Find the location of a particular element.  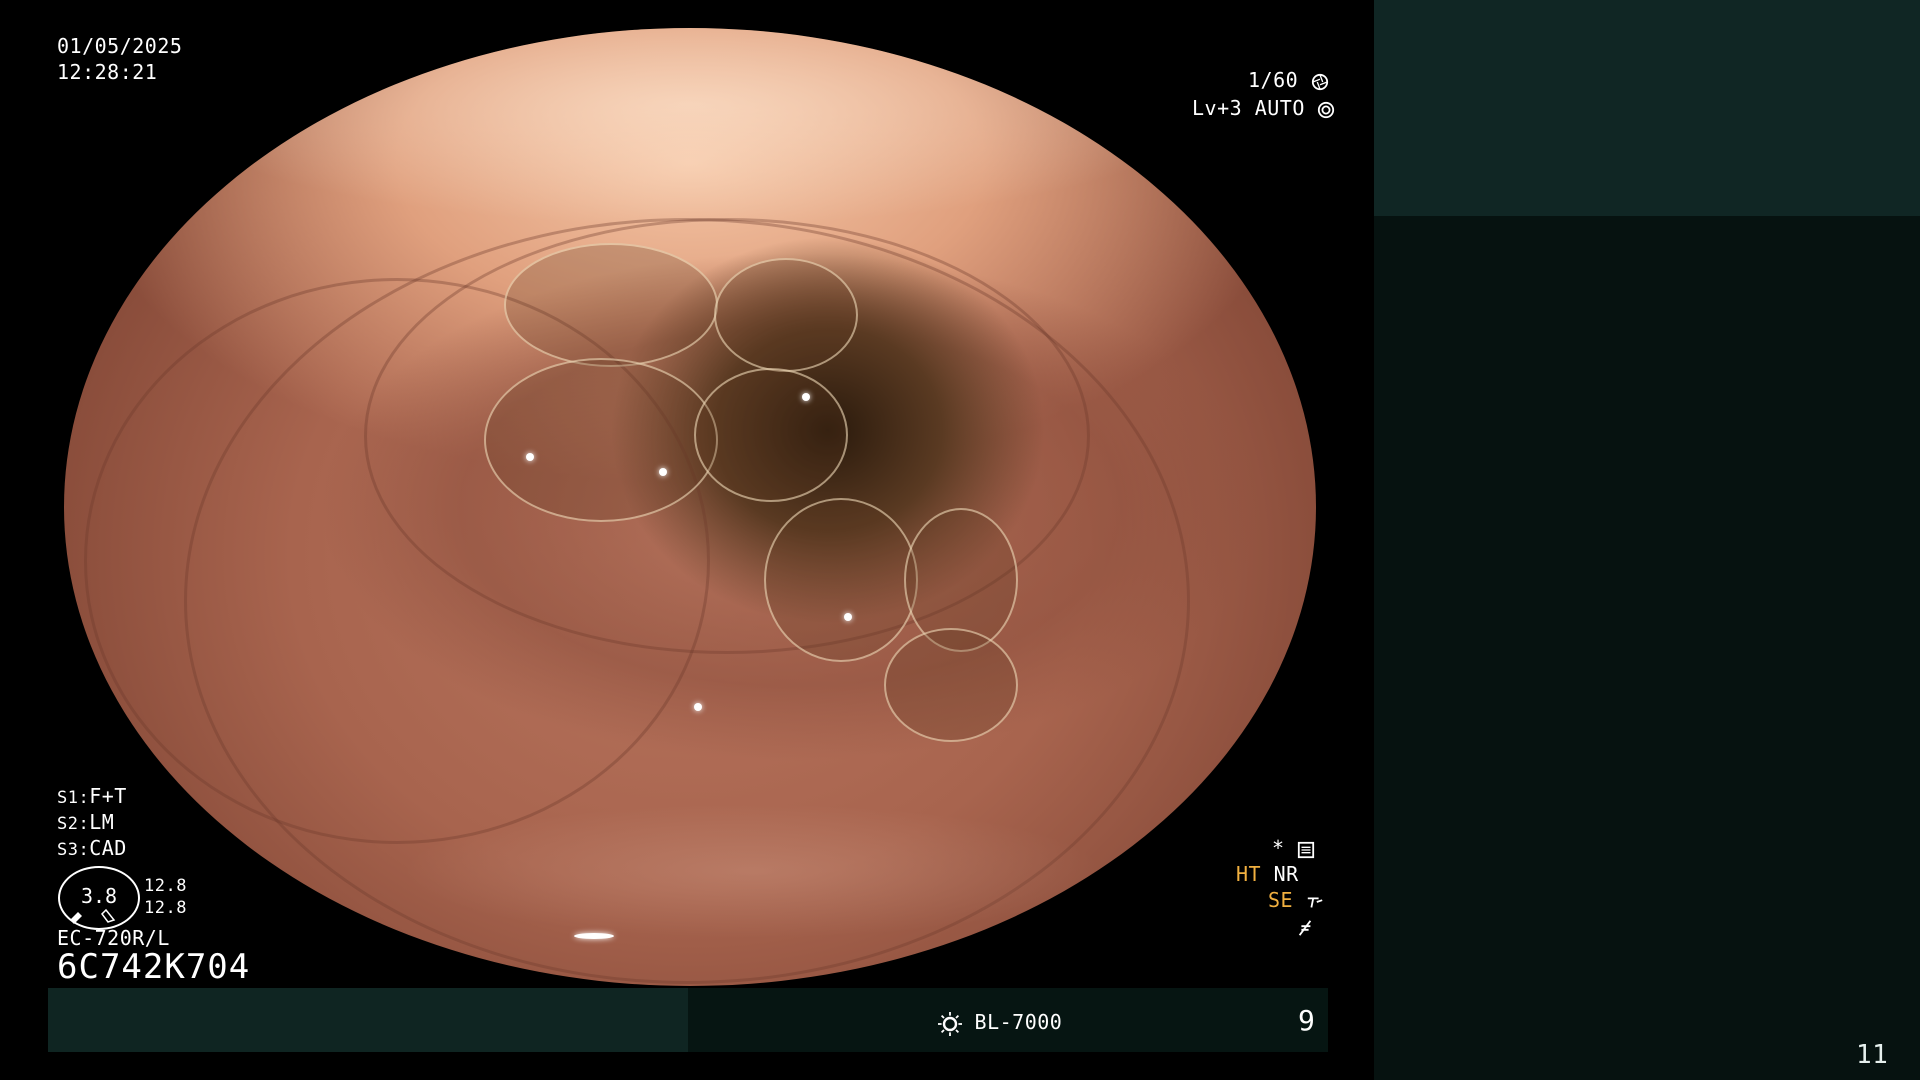

se-mode: SE is located at coordinates (1281, 900).